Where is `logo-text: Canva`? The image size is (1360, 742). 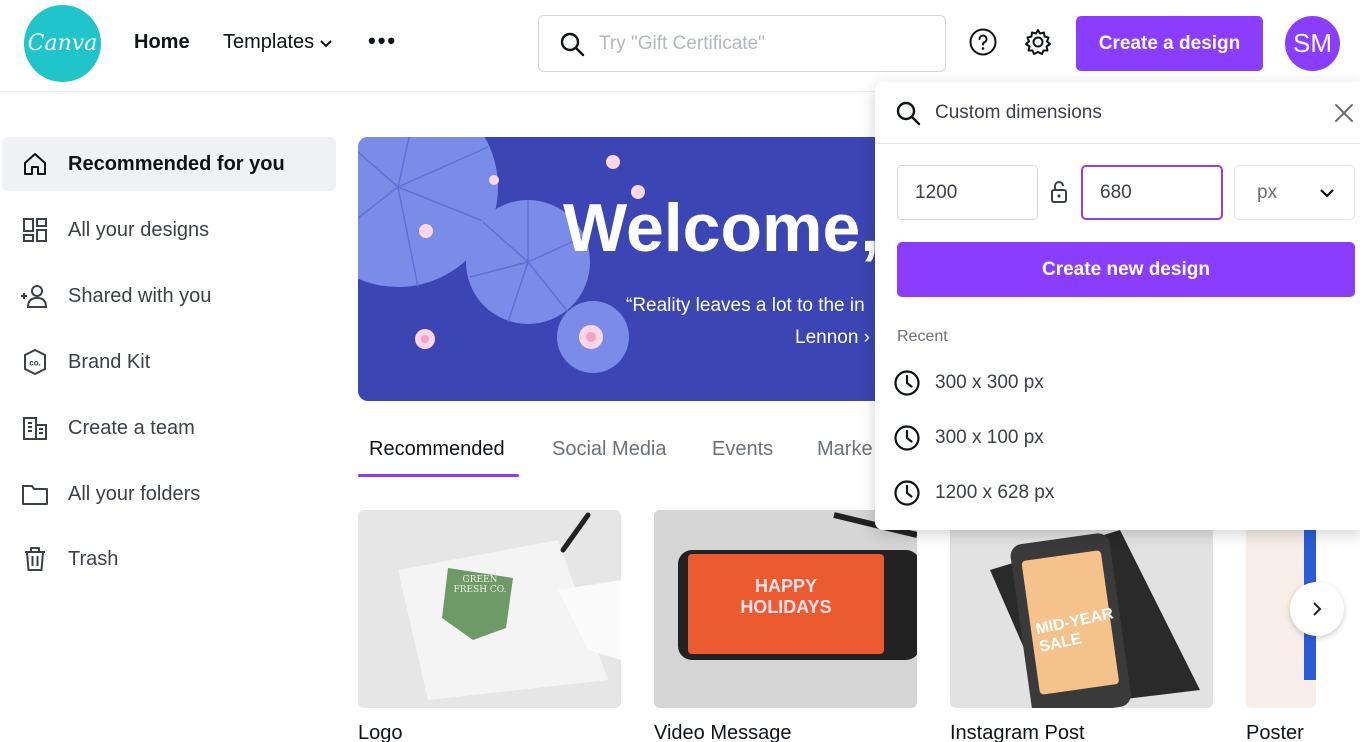 logo-text: Canva is located at coordinates (62, 43).